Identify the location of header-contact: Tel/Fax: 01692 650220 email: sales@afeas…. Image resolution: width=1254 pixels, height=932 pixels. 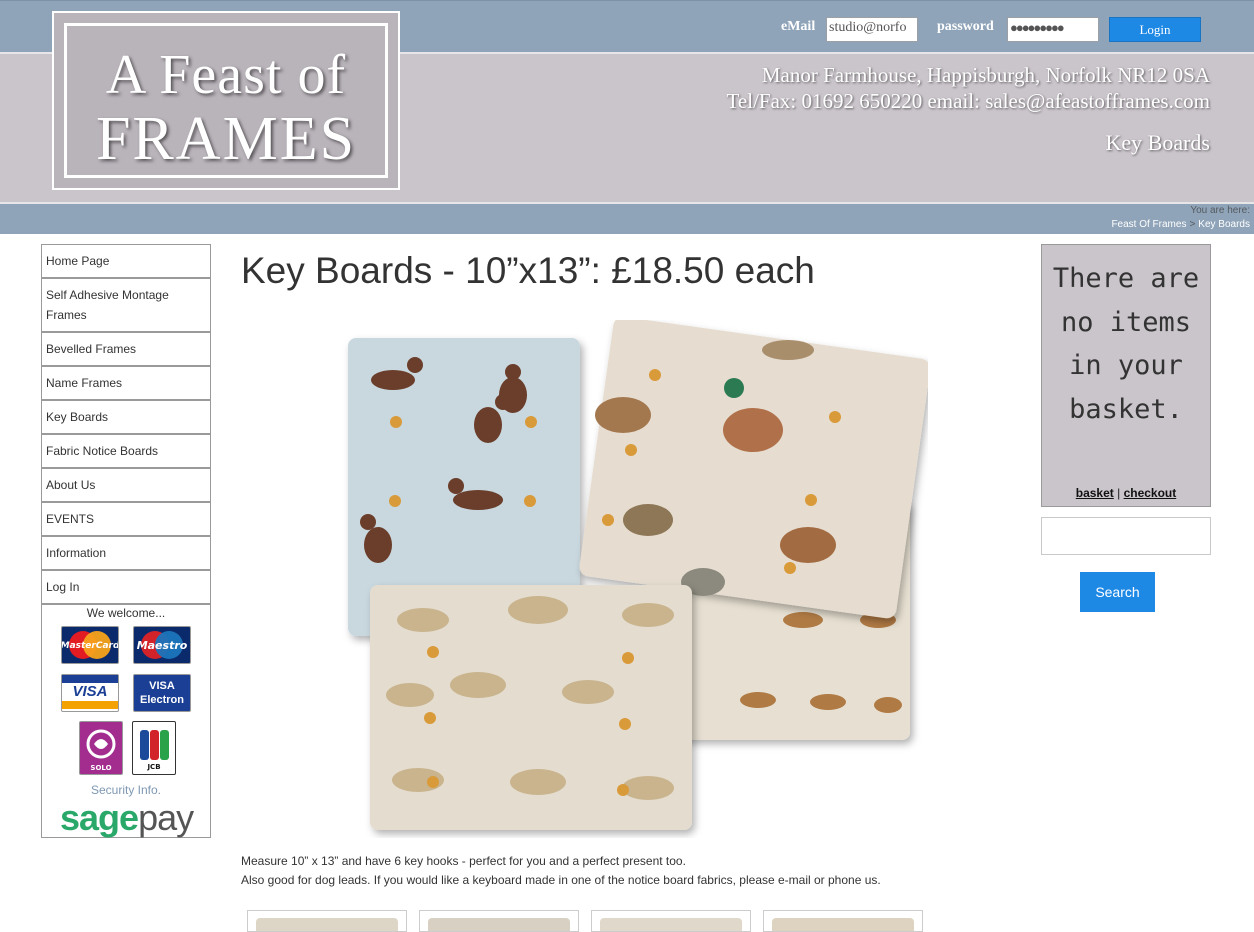
(968, 101).